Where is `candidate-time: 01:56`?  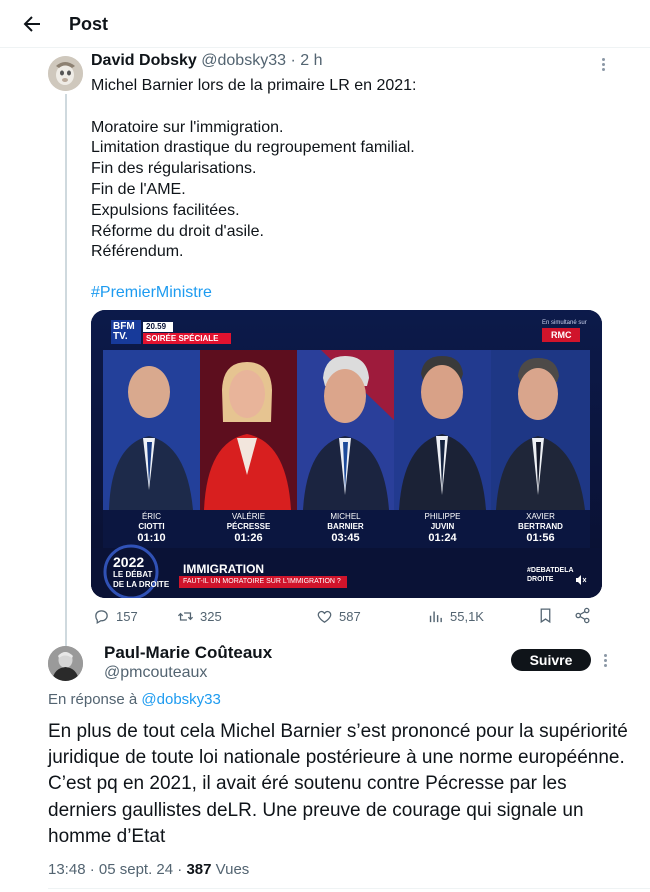
candidate-time: 01:56 is located at coordinates (540, 538).